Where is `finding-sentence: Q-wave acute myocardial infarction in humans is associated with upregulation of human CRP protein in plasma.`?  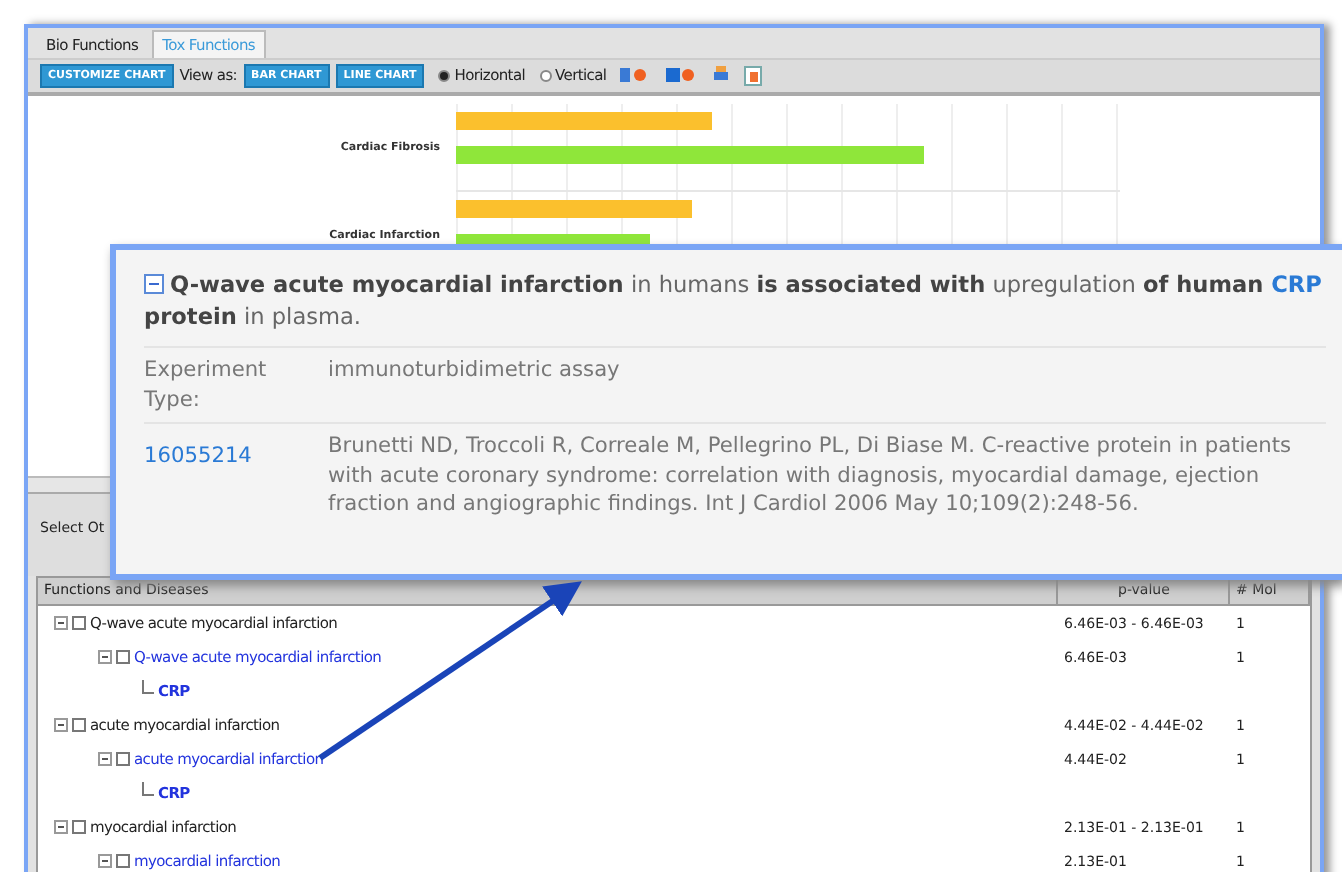
finding-sentence: Q-wave acute myocardial infarction in humans is associated with upregulation of human CRP protein in plasma. is located at coordinates (734, 302).